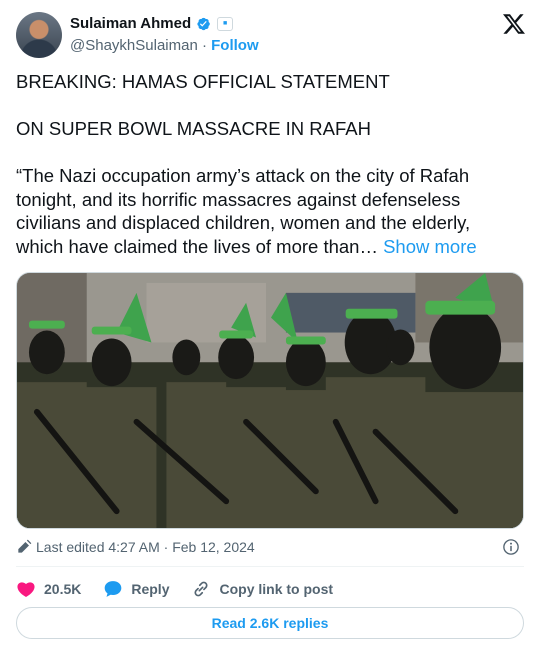 The width and height of the screenshot is (540, 655). What do you see at coordinates (270, 547) in the screenshot?
I see `tweet-meta: Last edited 4:27 AM · Feb 12, 2024` at bounding box center [270, 547].